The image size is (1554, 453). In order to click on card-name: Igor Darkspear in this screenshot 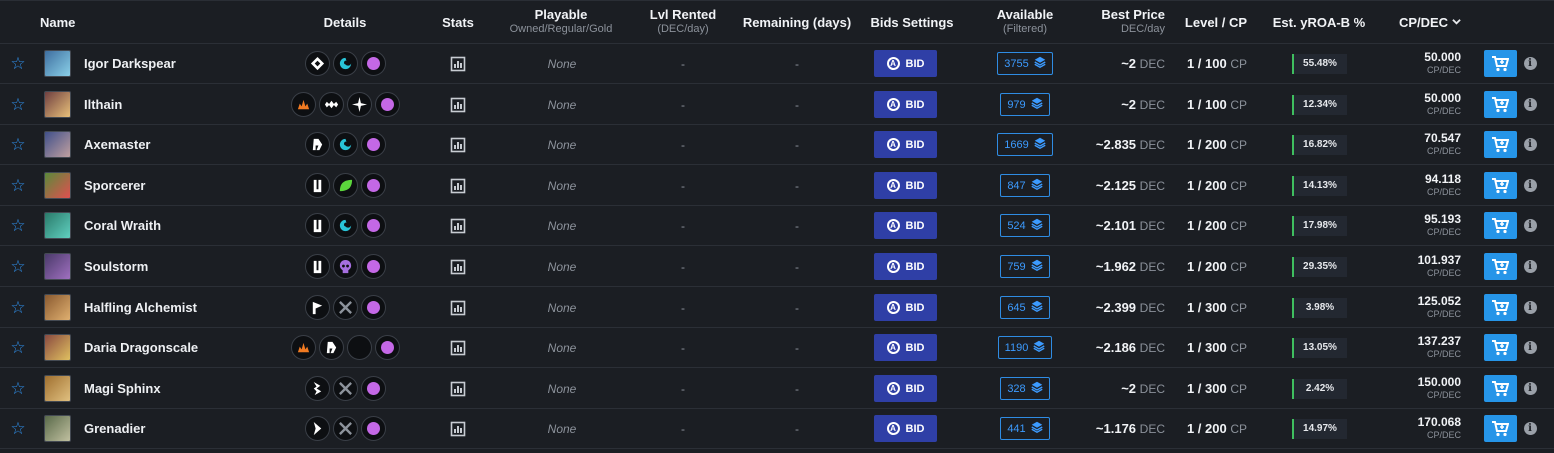, I will do `click(184, 63)`.